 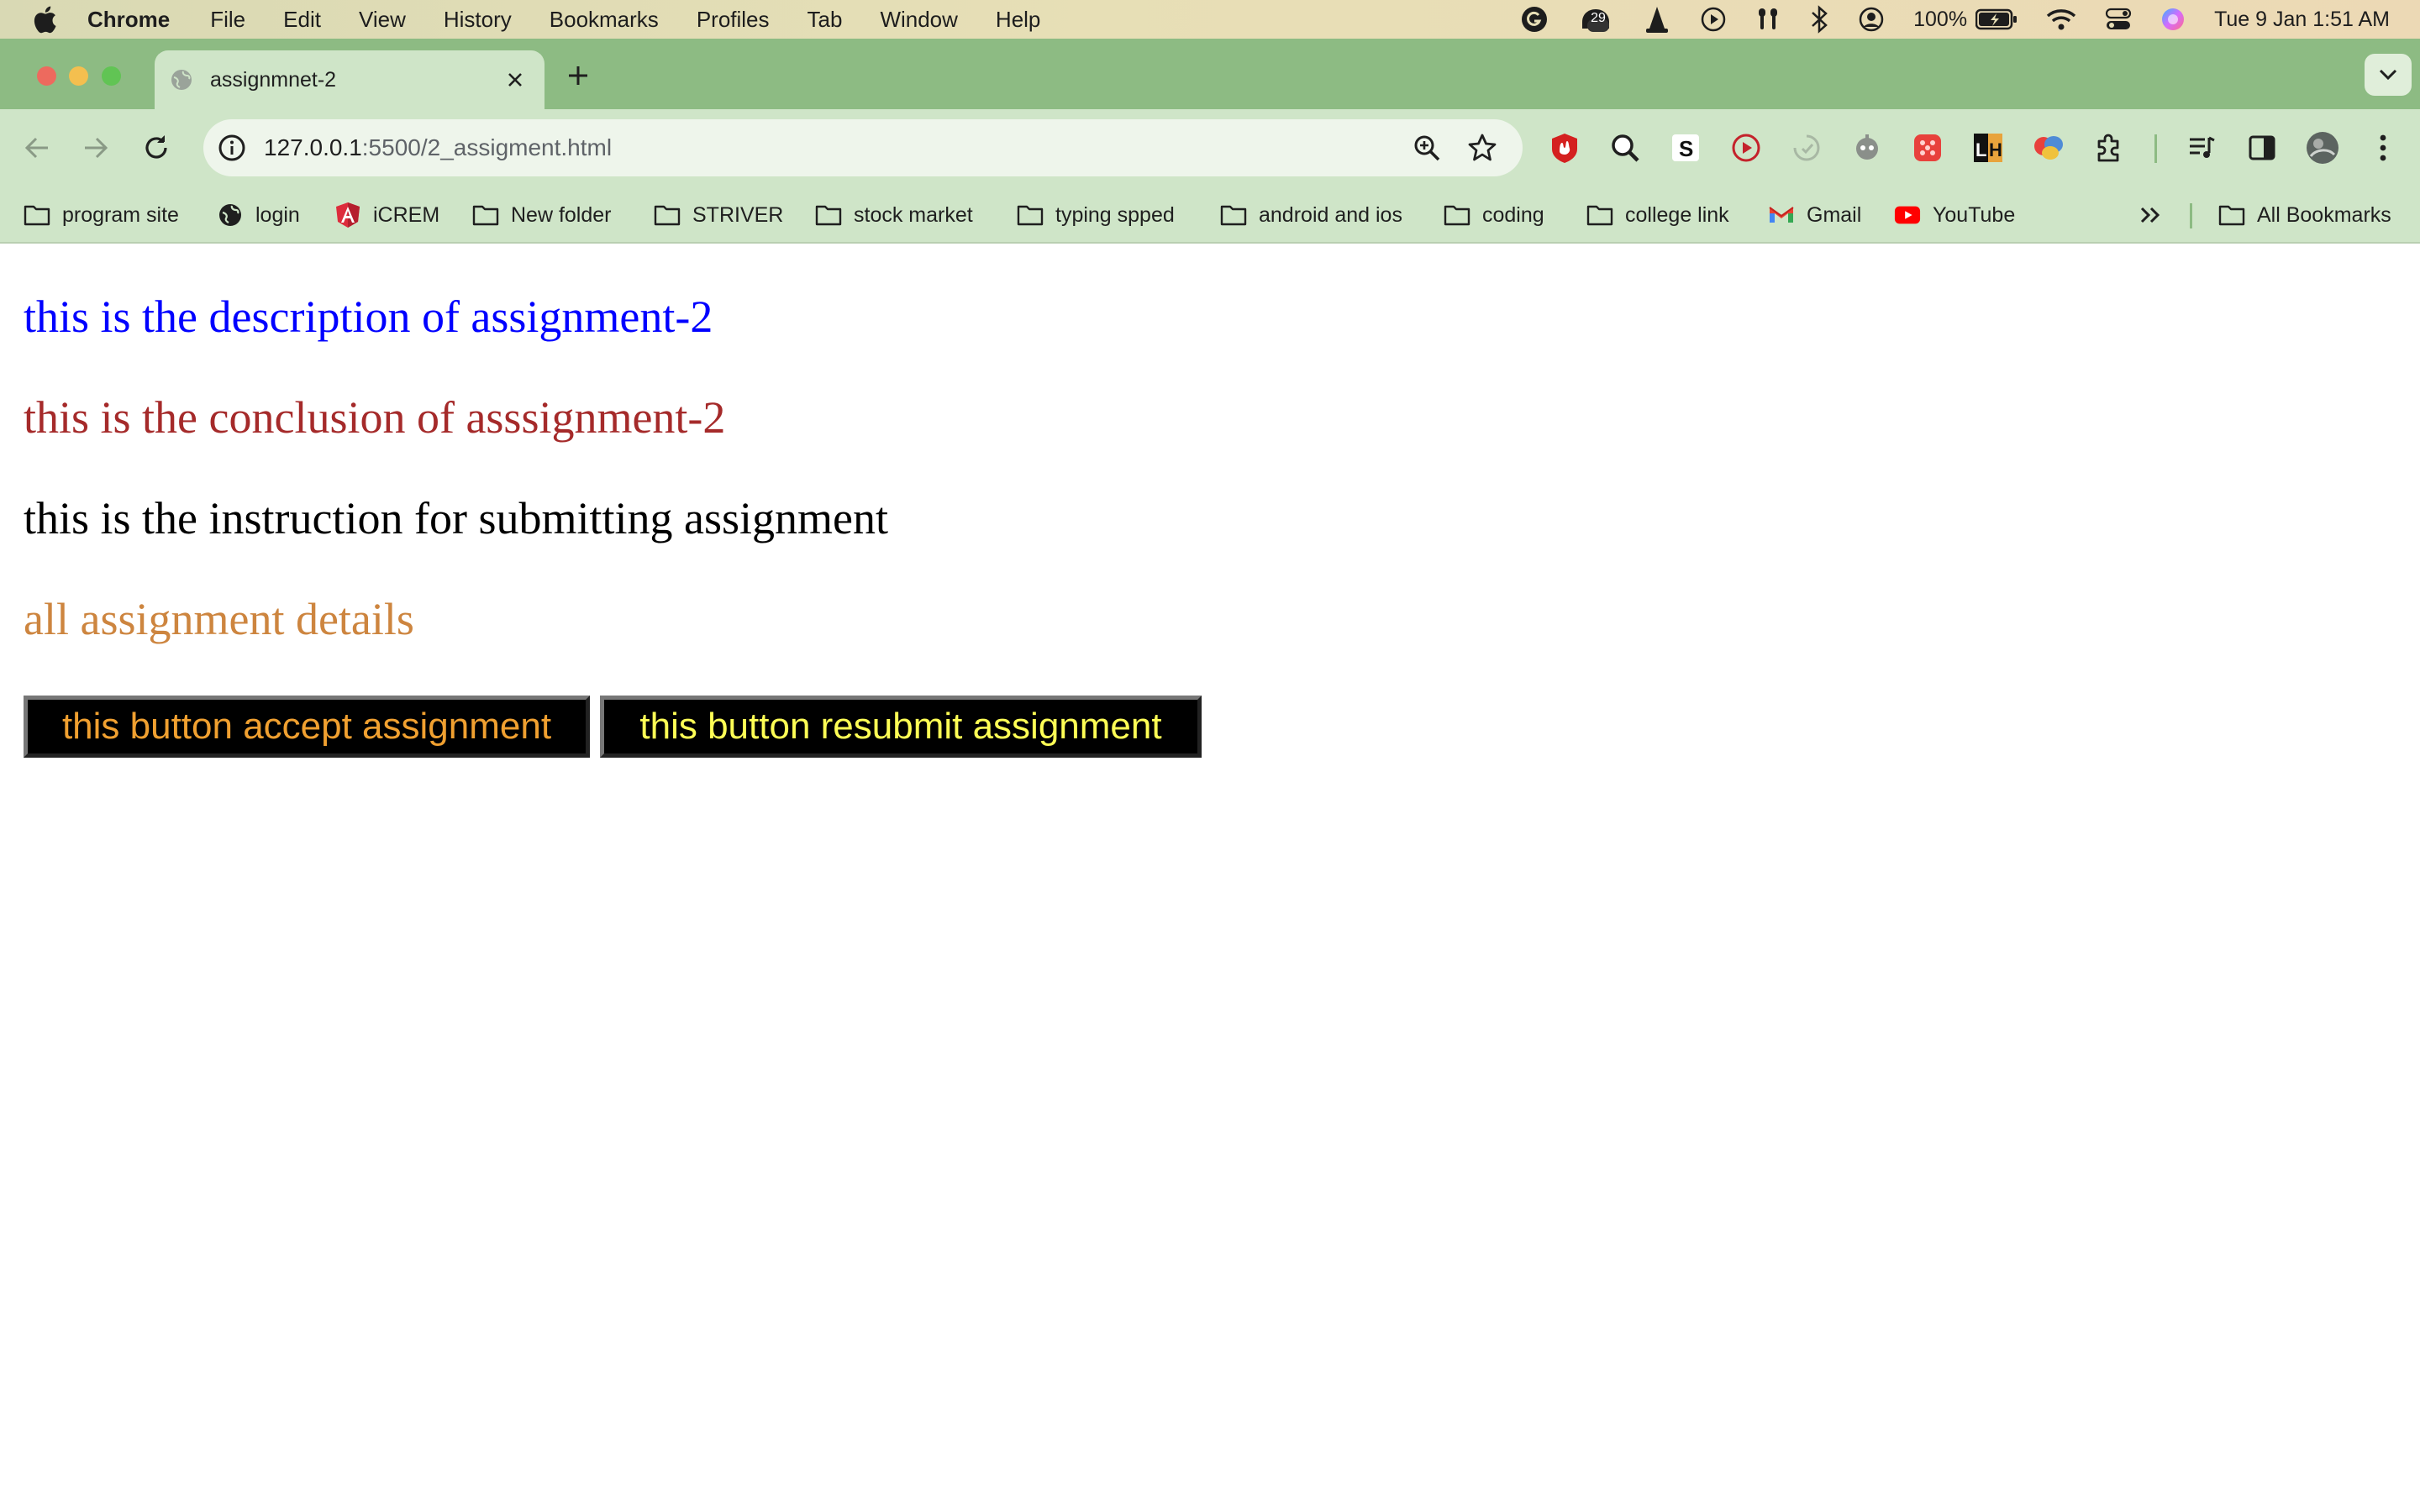 What do you see at coordinates (1995, 149) in the screenshot?
I see `svg-text: H` at bounding box center [1995, 149].